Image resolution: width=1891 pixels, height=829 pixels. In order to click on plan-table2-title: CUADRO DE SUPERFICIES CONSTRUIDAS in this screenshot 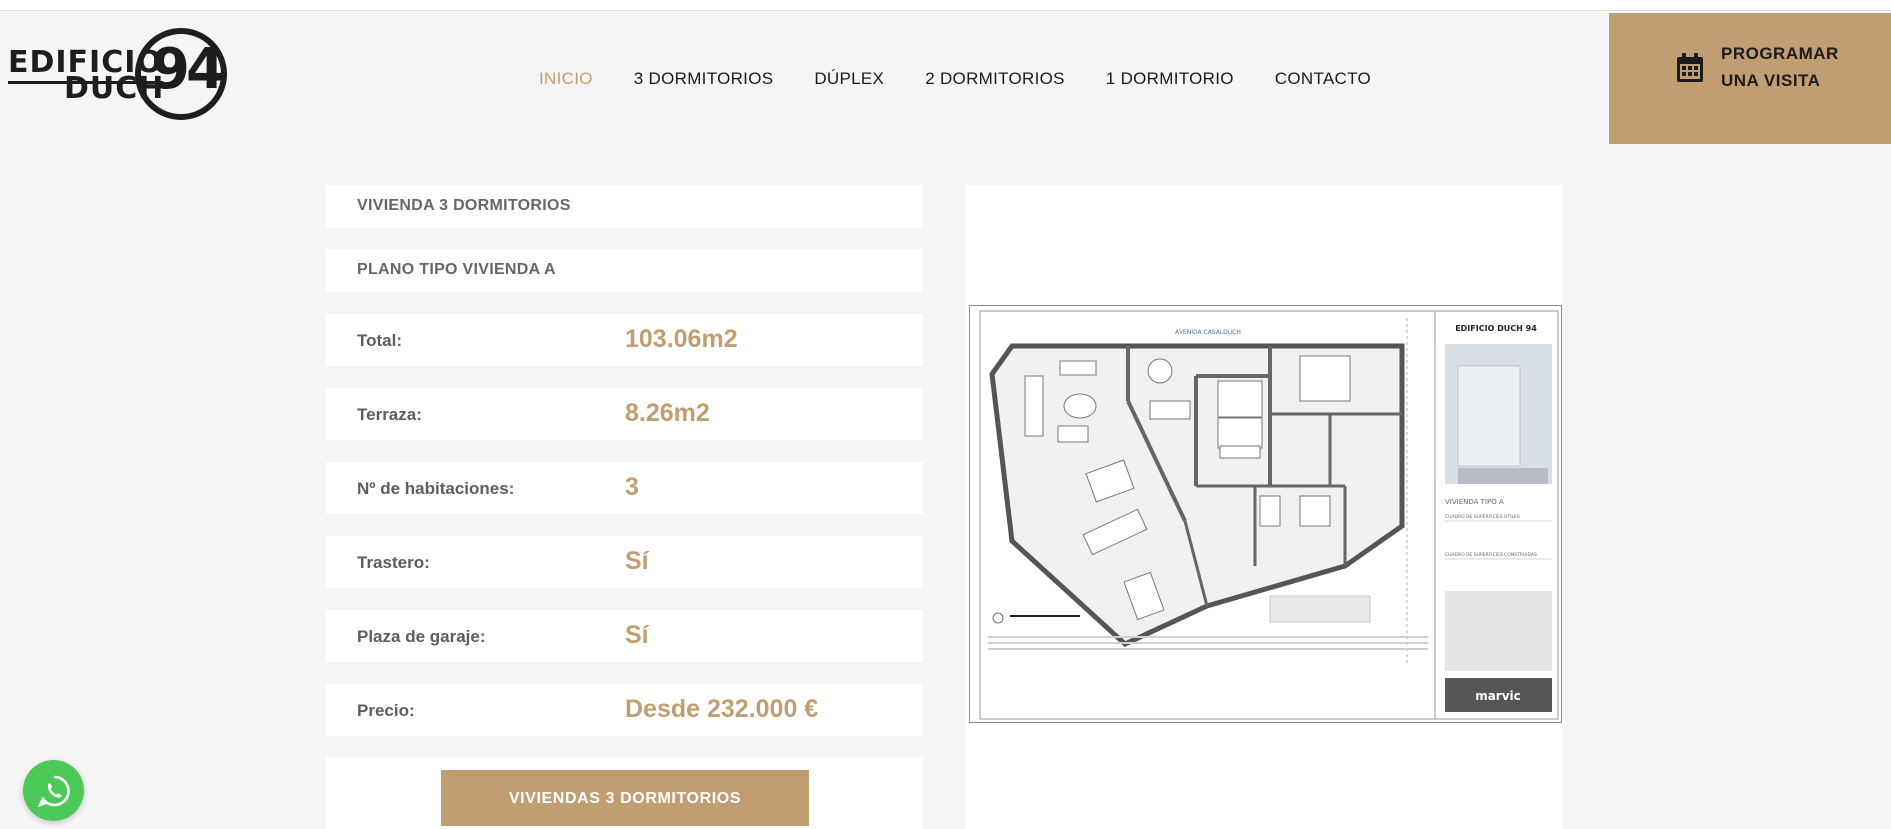, I will do `click(1491, 555)`.